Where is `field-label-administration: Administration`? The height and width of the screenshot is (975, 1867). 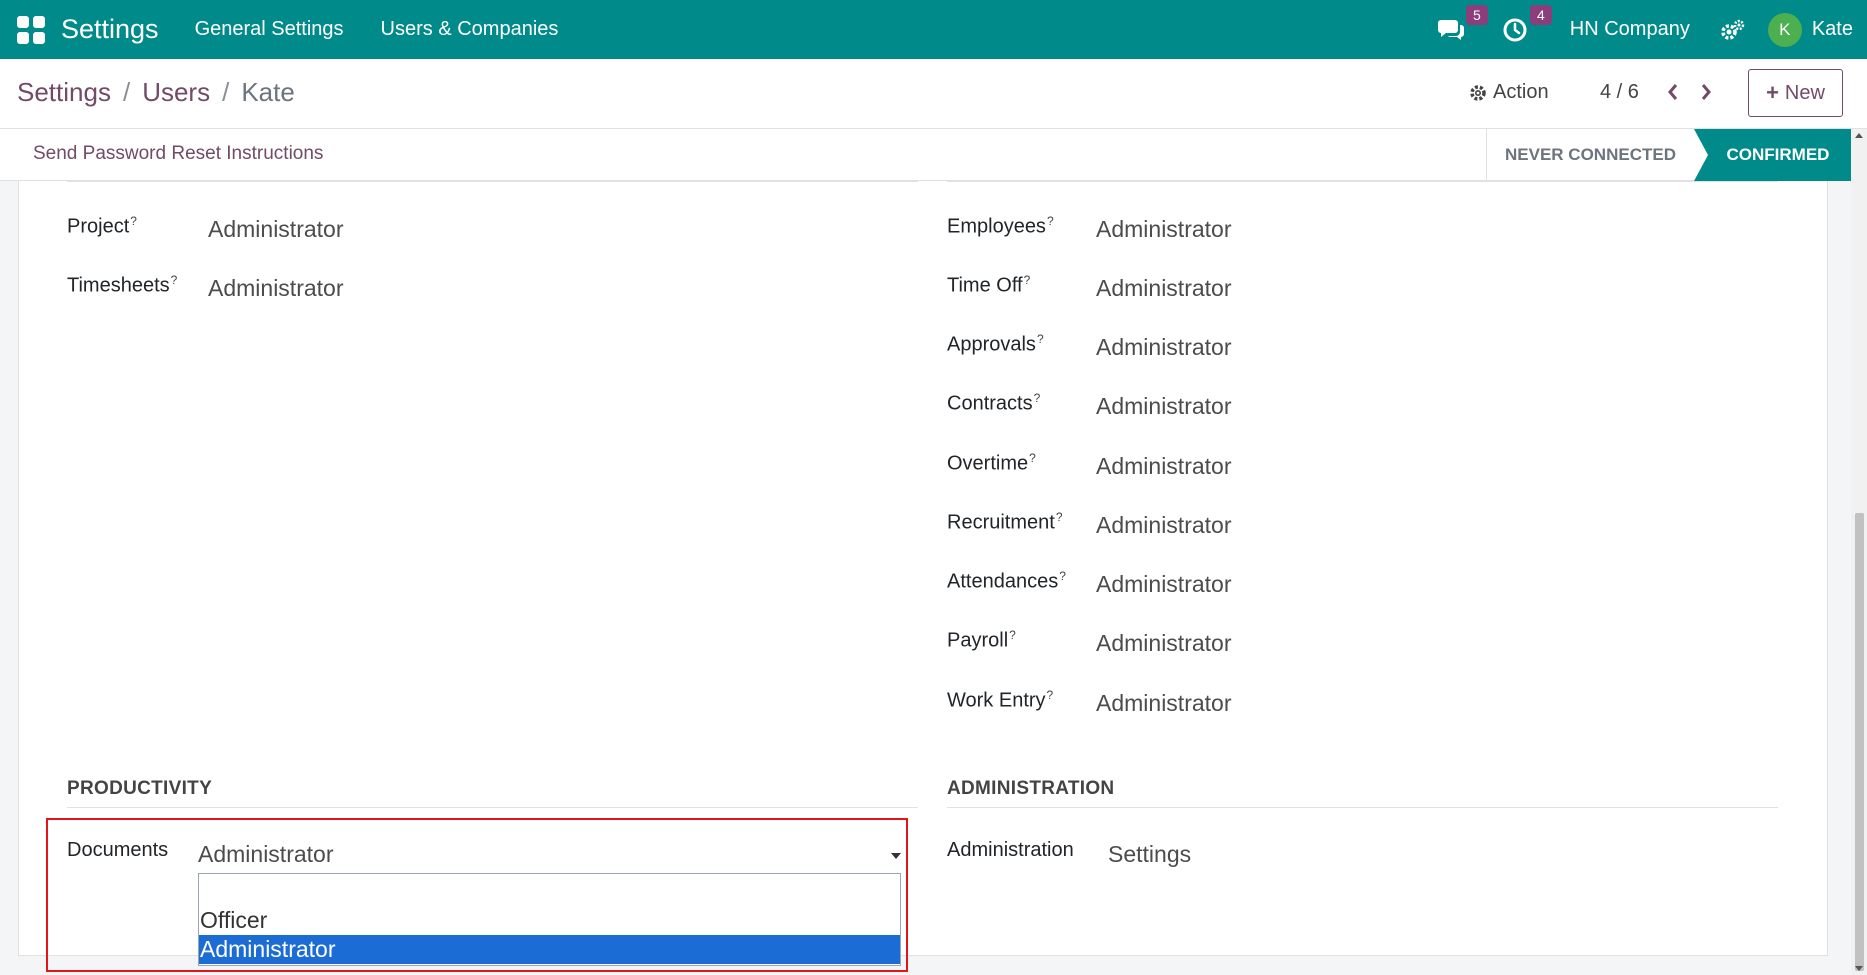
field-label-administration: Administration is located at coordinates (1010, 850).